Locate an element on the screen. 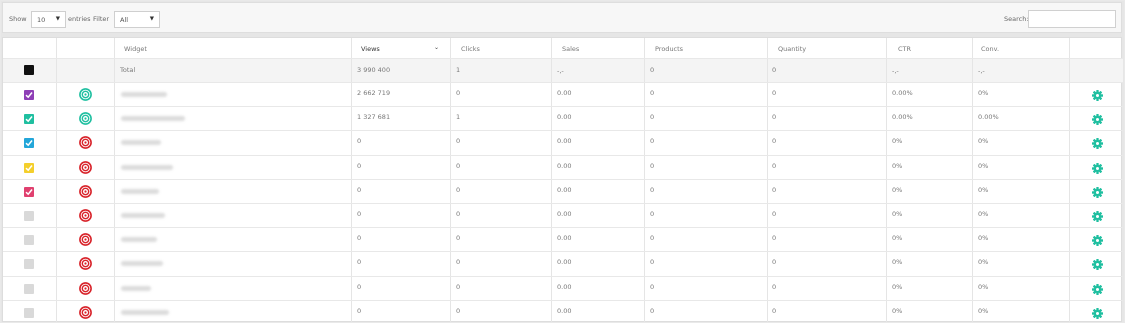 The image size is (1125, 323). filter-select: All ▼ is located at coordinates (137, 19).